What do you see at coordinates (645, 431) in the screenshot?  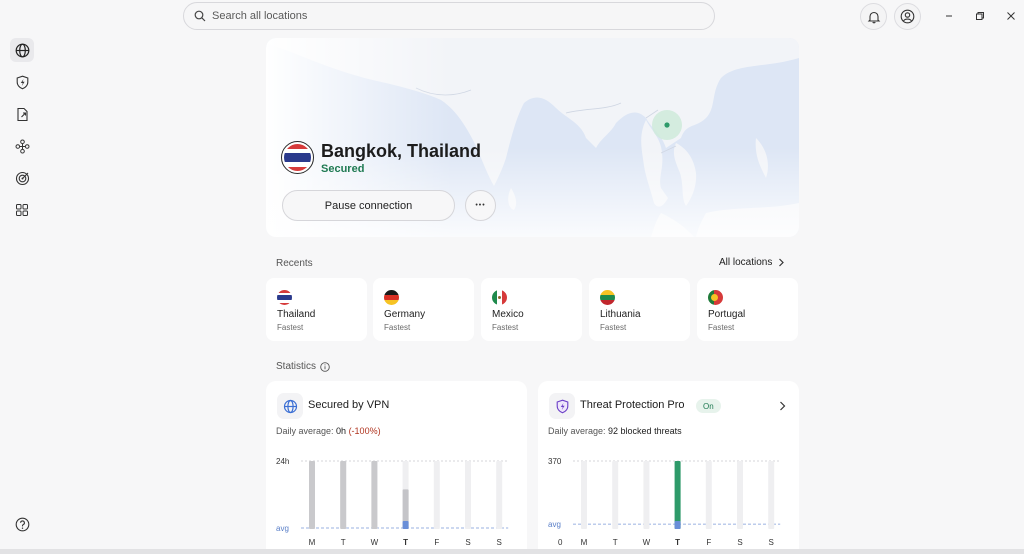 I see `threat-average-value: 92 blocked threats` at bounding box center [645, 431].